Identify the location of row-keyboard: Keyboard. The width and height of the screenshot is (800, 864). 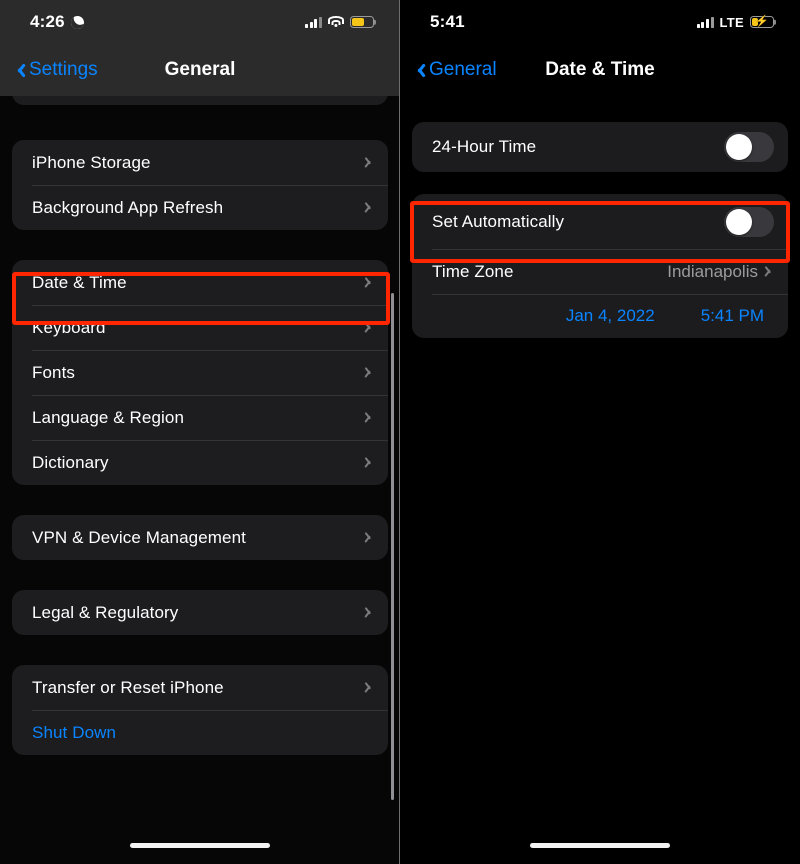
(200, 327).